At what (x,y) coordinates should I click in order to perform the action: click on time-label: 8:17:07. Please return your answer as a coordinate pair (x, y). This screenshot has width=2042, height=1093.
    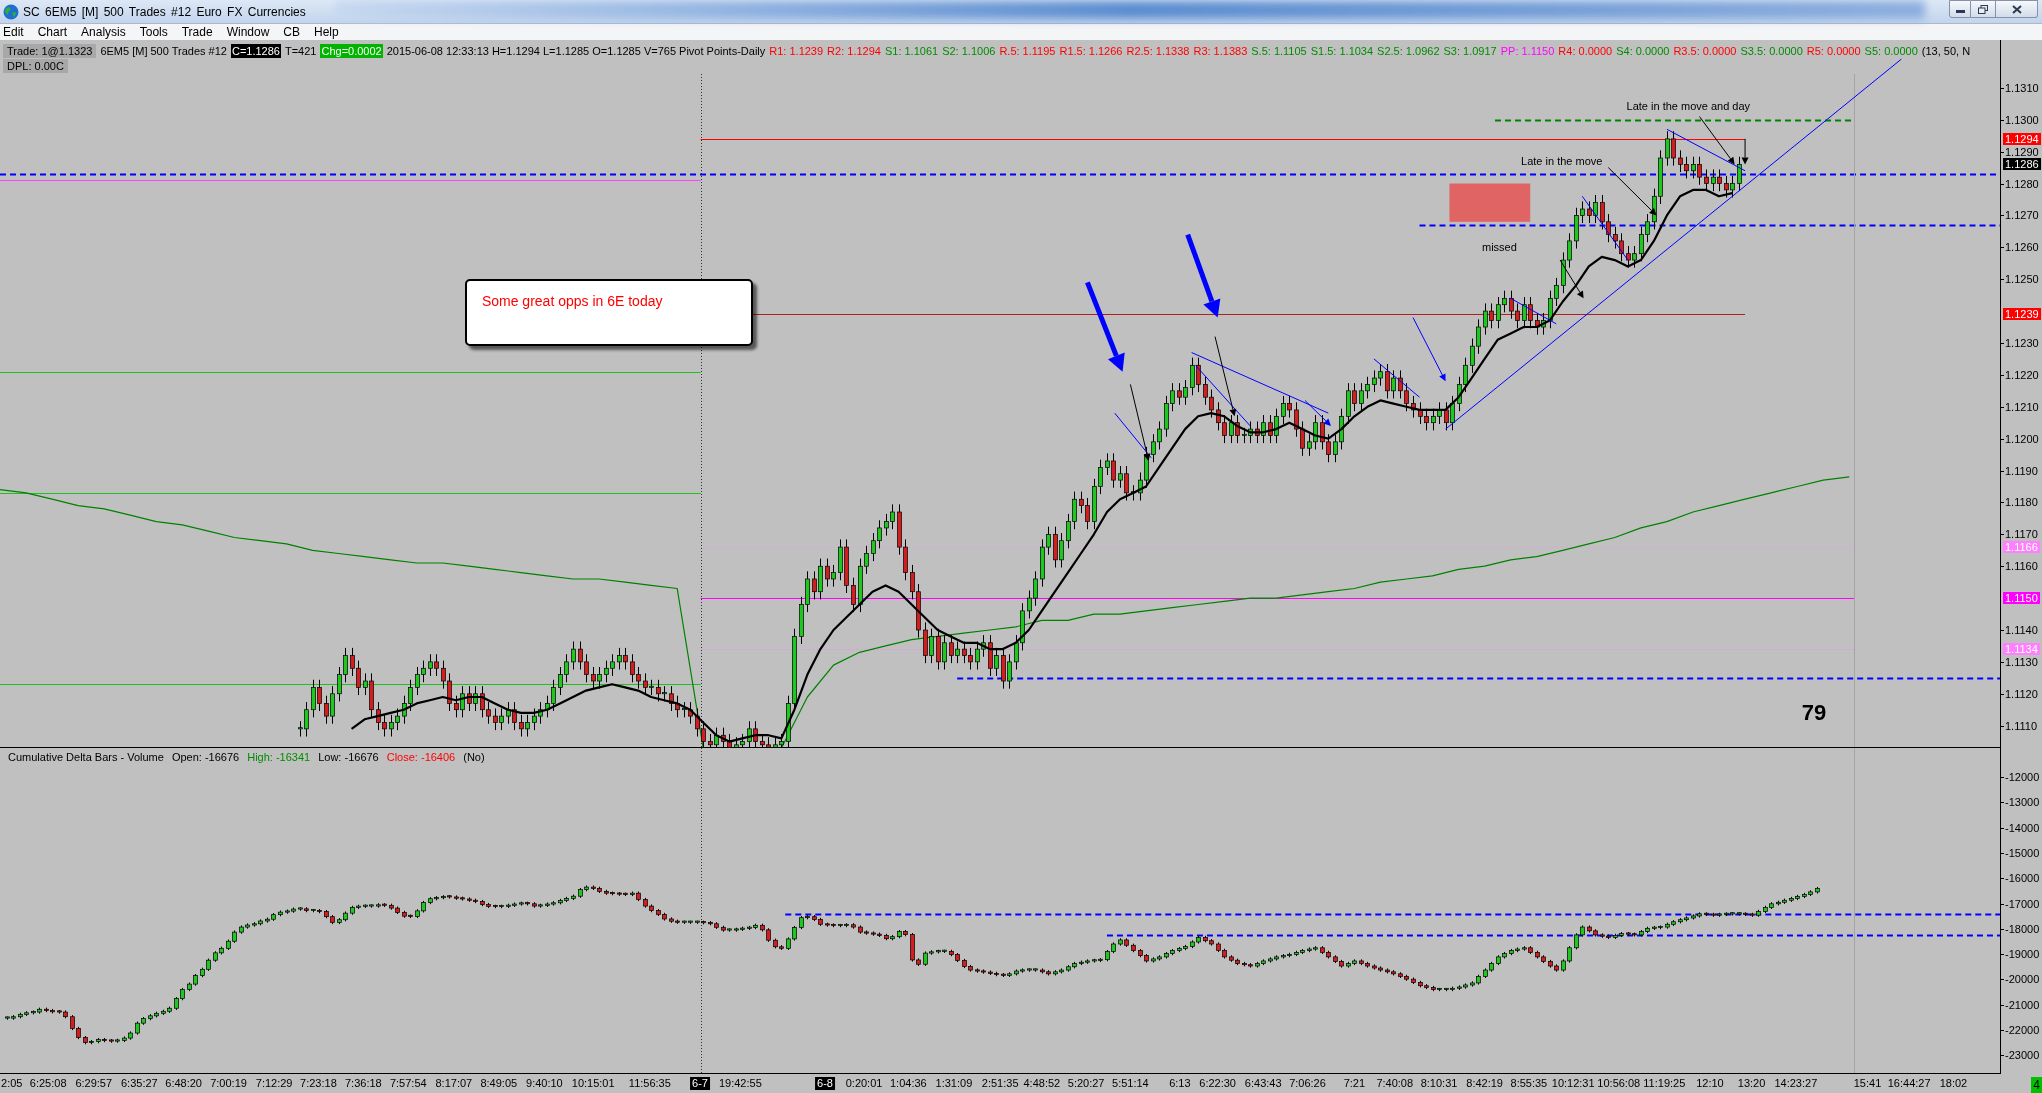
    Looking at the image, I should click on (454, 1083).